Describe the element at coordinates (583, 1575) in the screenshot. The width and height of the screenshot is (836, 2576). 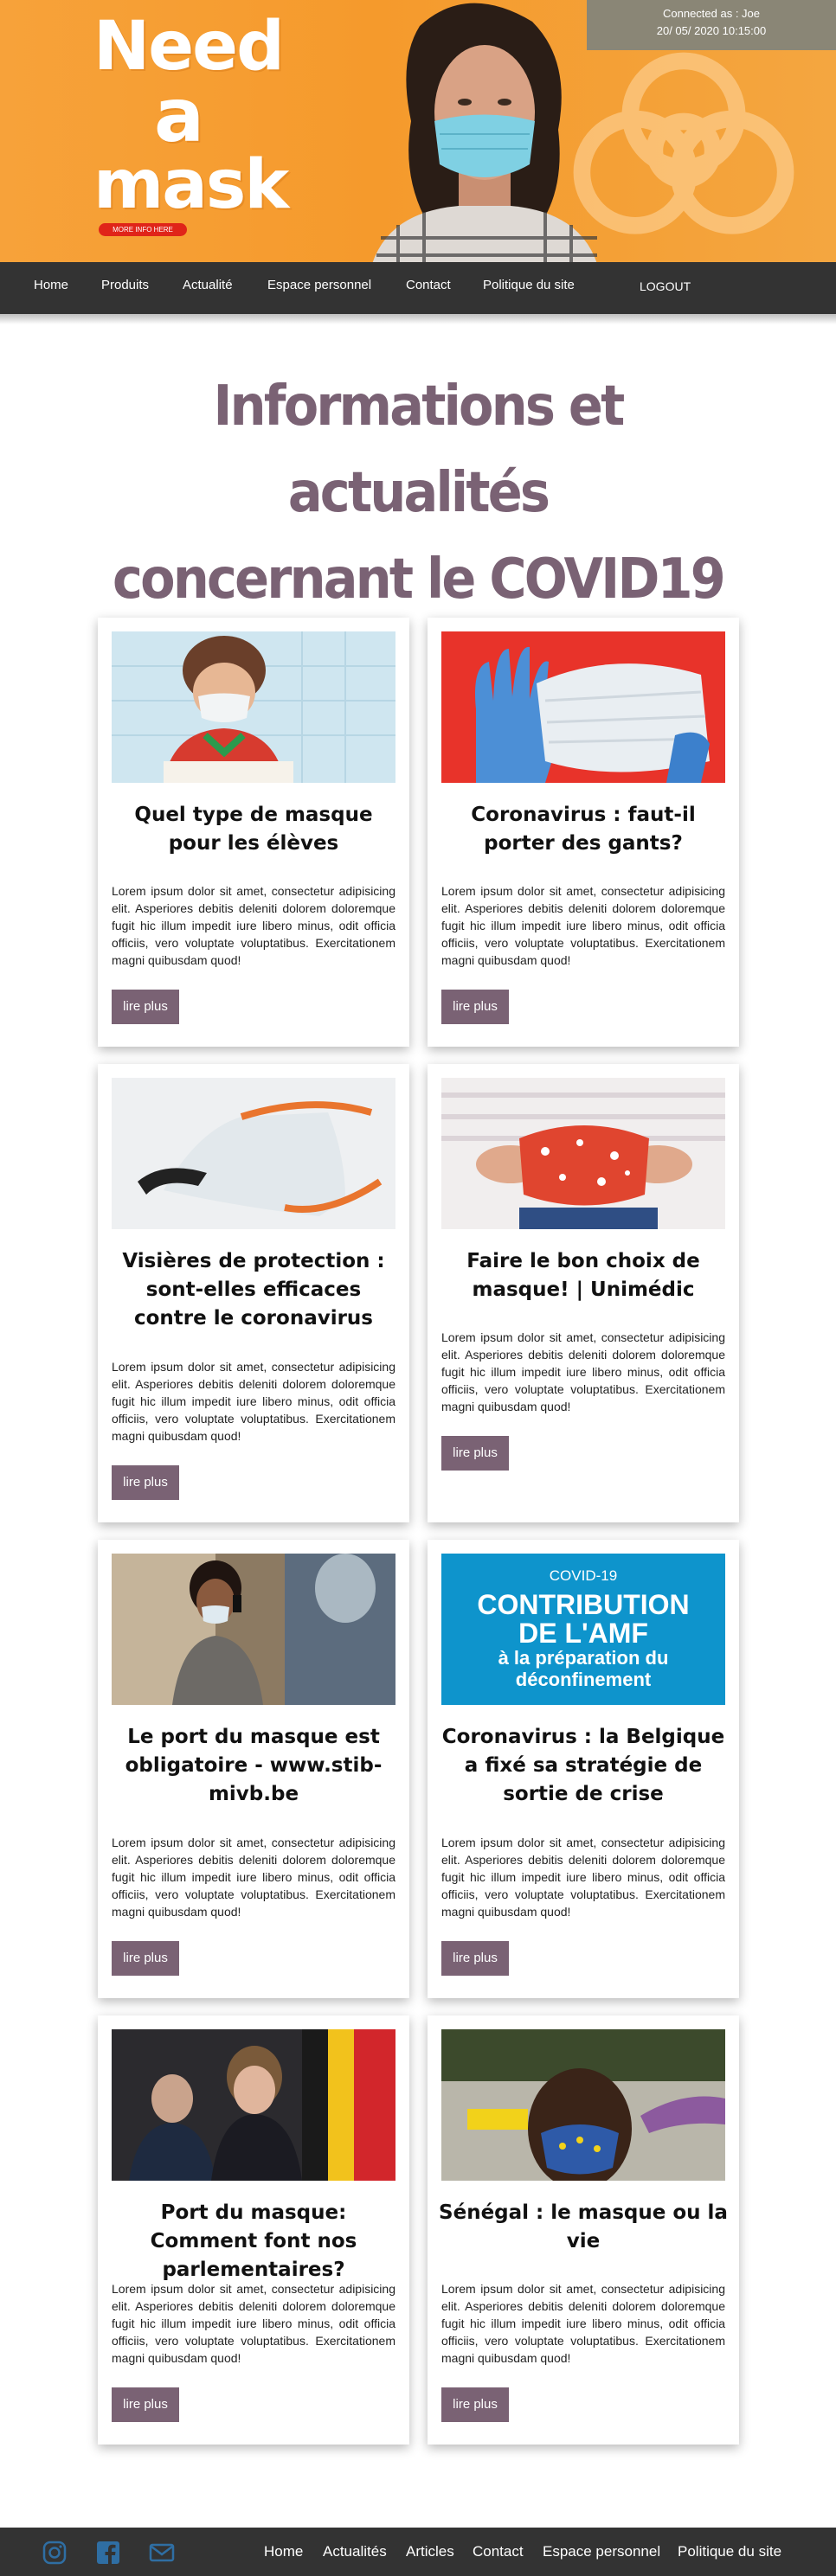
I see `banner-line: COVID-19` at that location.